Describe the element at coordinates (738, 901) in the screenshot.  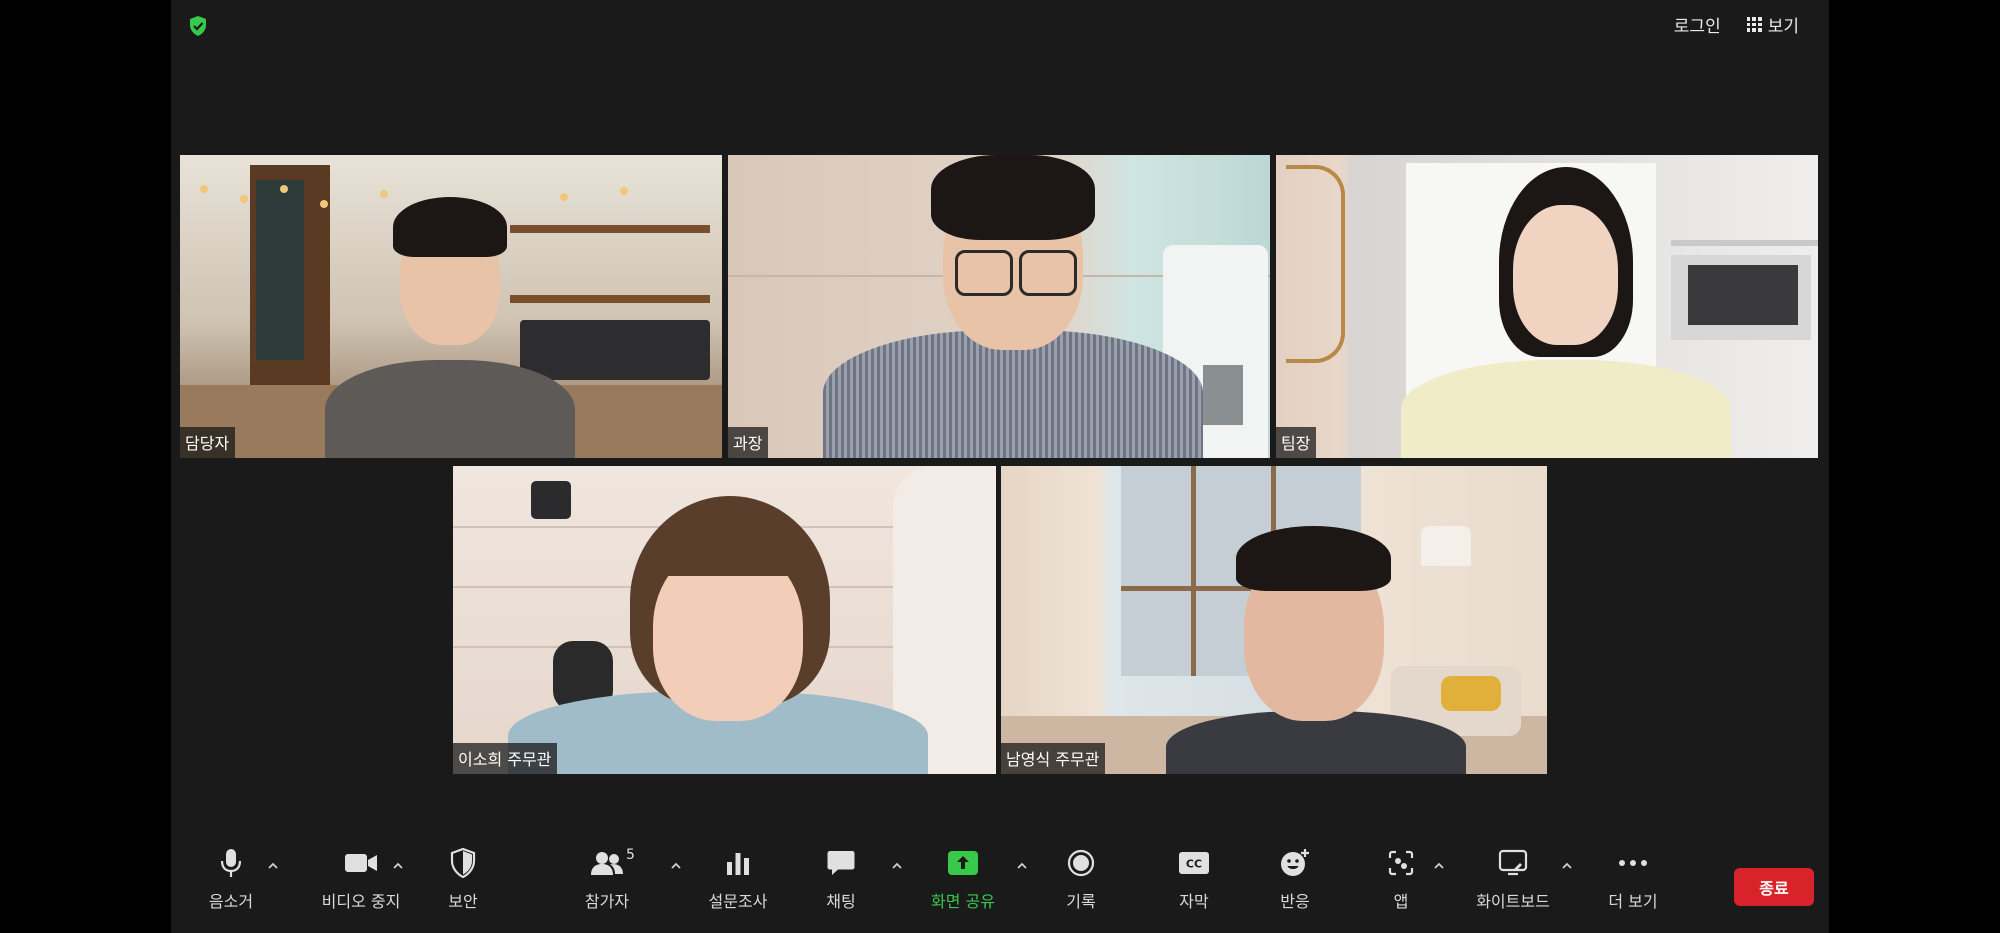
I see `polls-label: 설문조사` at that location.